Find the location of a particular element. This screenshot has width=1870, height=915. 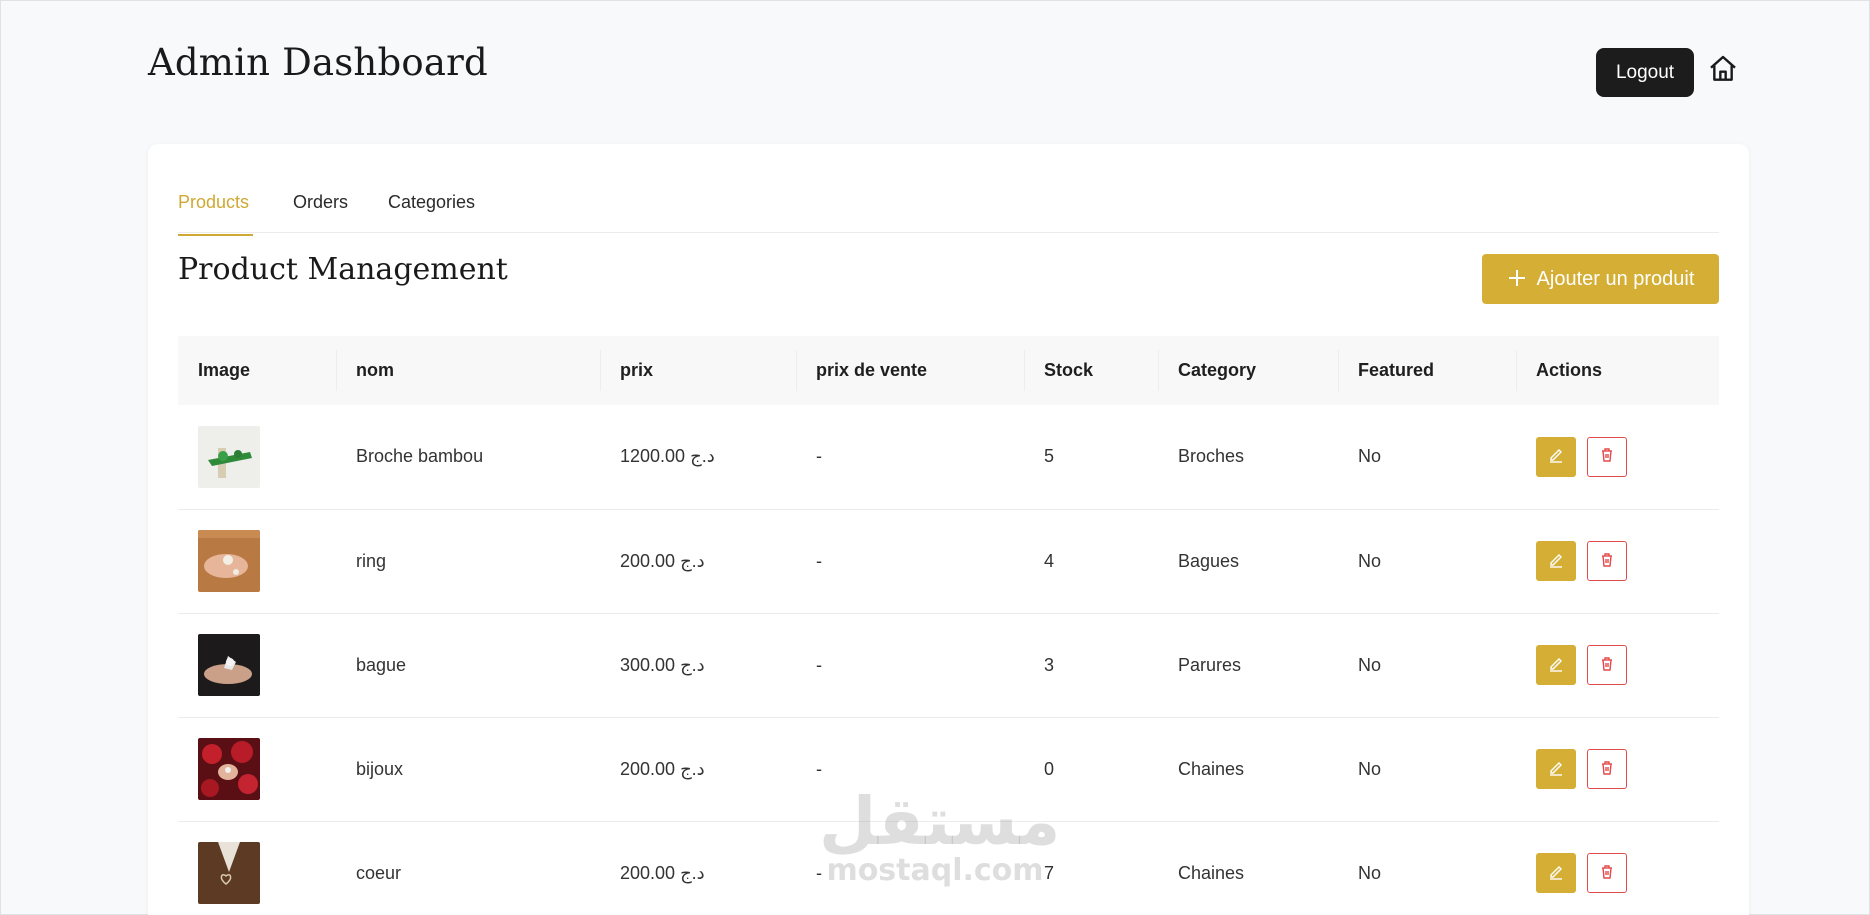

section-title: Product Management is located at coordinates (343, 269).